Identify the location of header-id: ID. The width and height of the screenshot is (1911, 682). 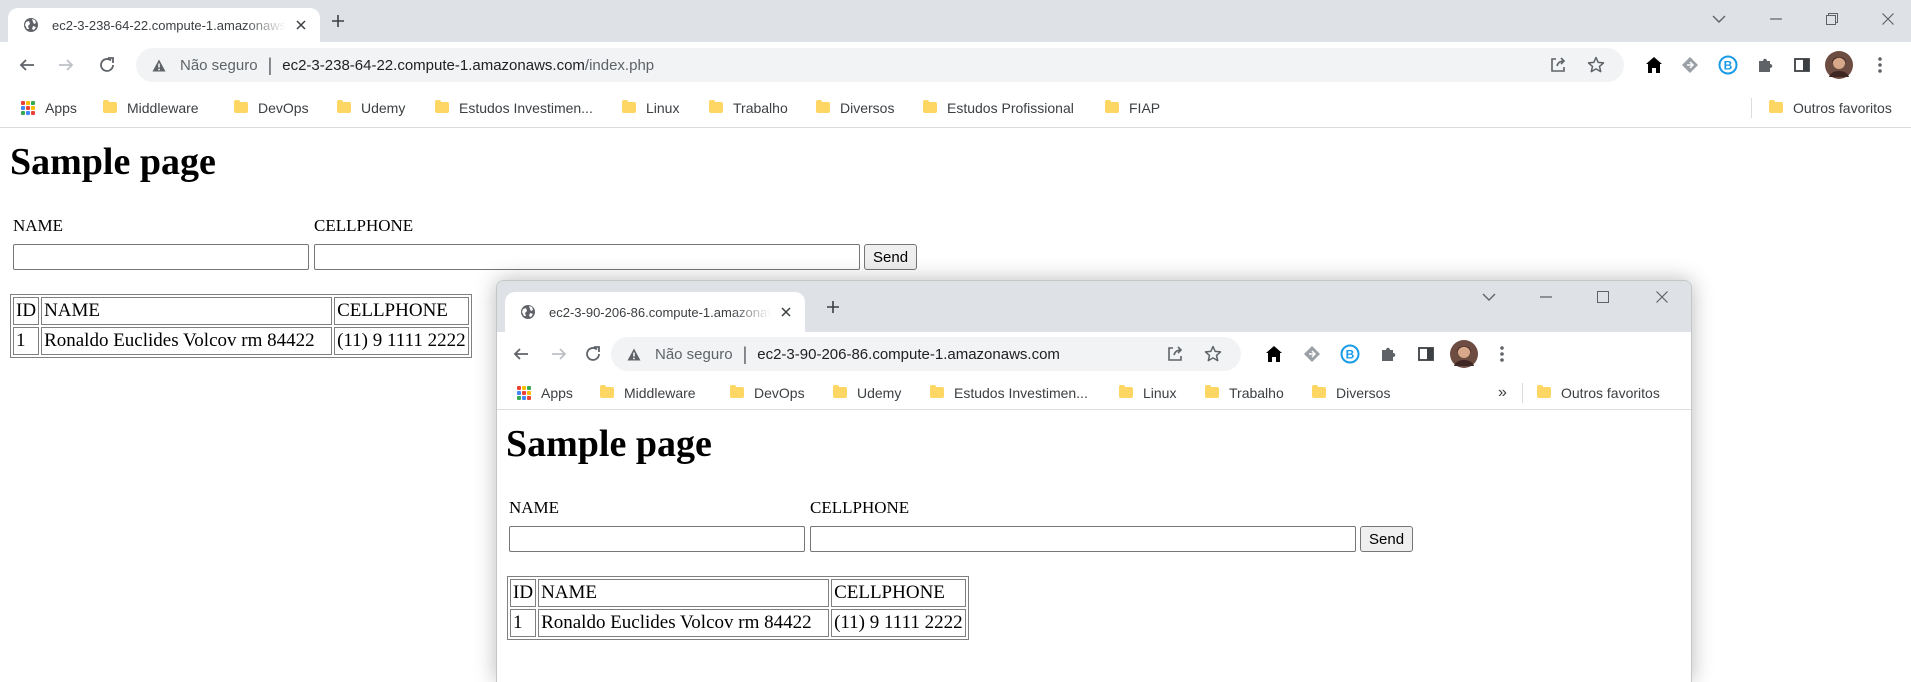
(523, 593).